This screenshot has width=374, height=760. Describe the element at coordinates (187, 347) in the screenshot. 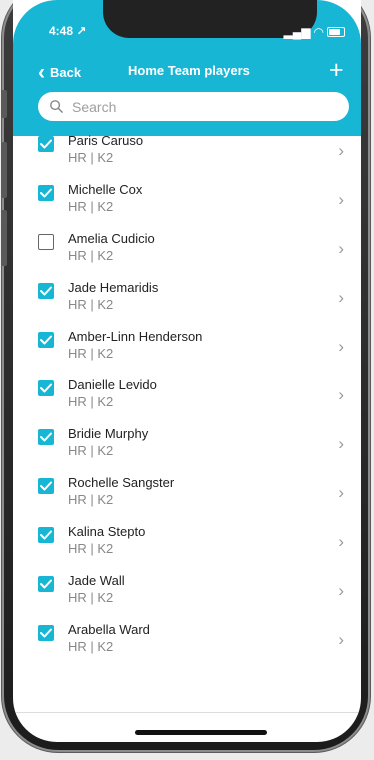

I see `list-item: Amber-Linn Henderson HR | K2 ›` at that location.